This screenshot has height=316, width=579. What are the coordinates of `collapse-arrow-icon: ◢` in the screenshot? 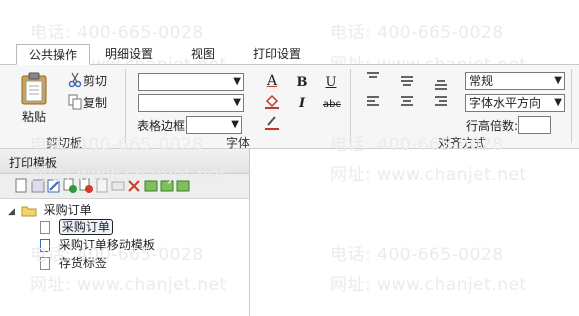 It's located at (11, 212).